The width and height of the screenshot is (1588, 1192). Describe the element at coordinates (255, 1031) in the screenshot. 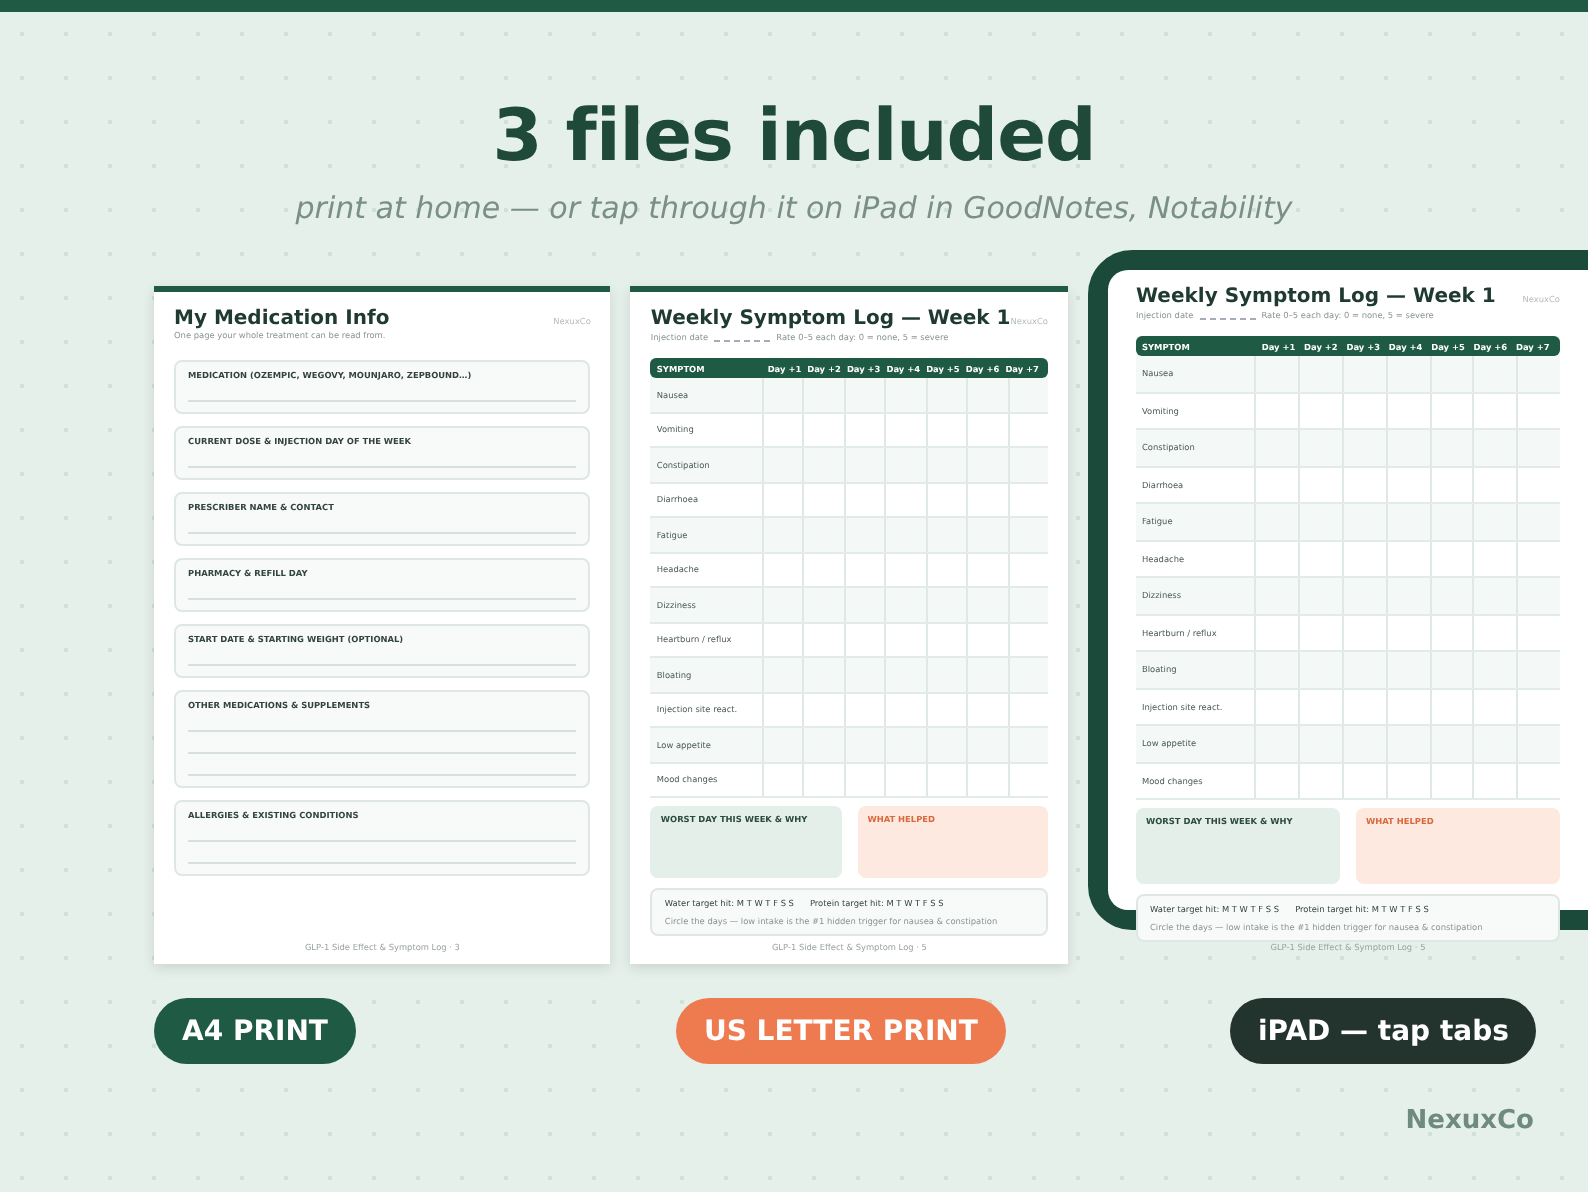

I see `format-badge: A4 PRINT` at that location.